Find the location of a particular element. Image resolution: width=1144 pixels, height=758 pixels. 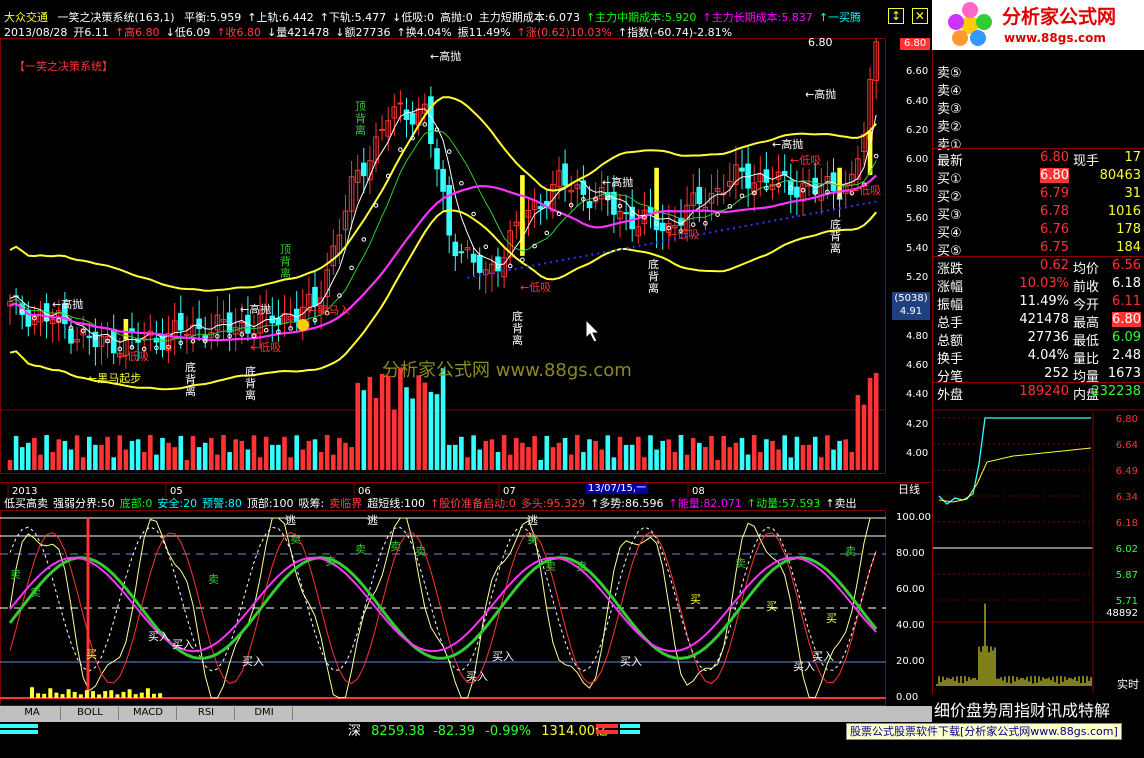

label-dibeili: 离 is located at coordinates (250, 395).